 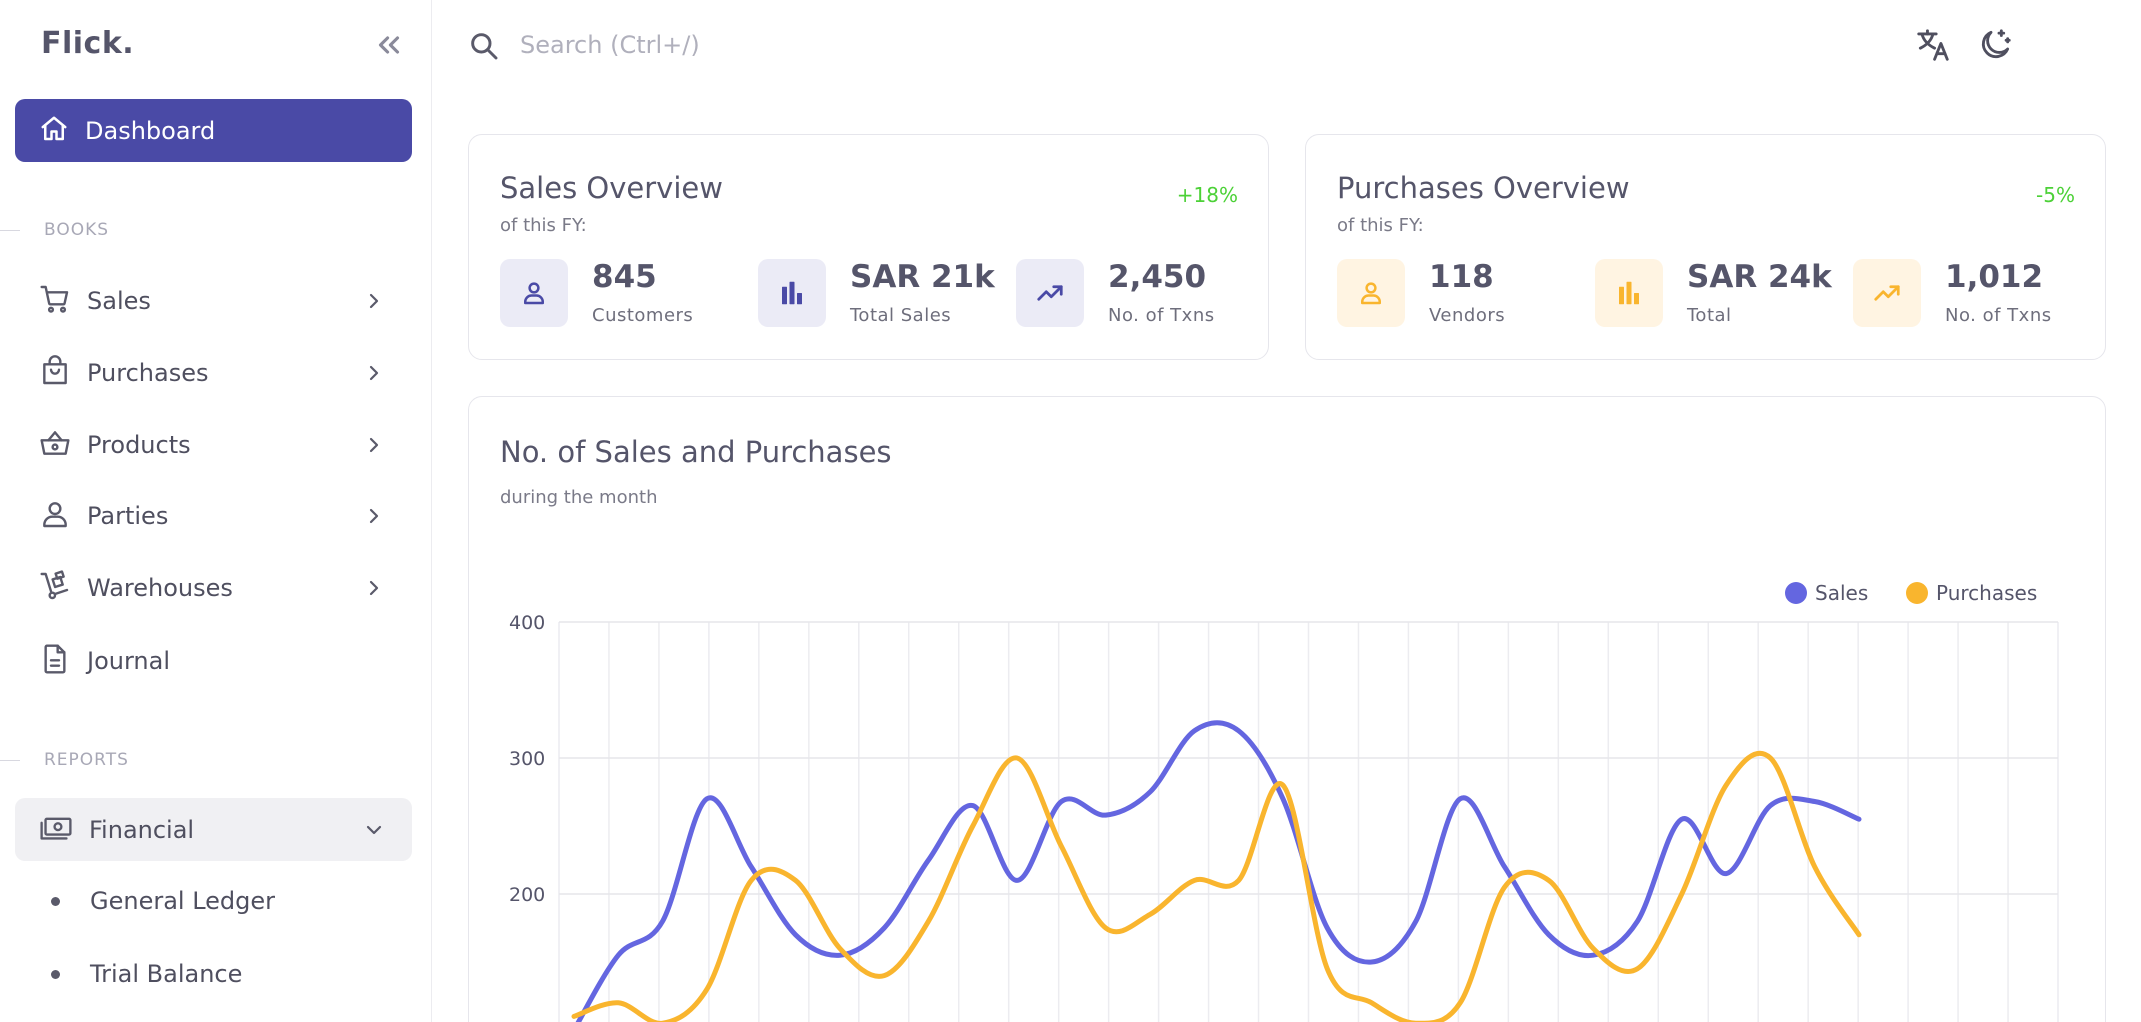 What do you see at coordinates (54, 131) in the screenshot?
I see `home-icon` at bounding box center [54, 131].